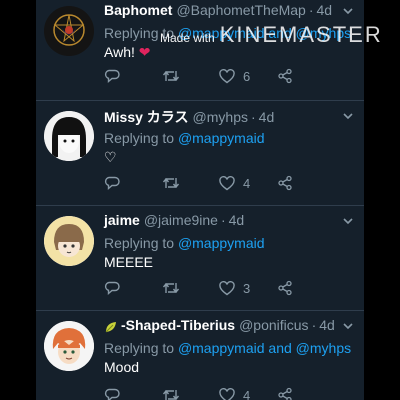 The image size is (400, 400). What do you see at coordinates (181, 220) in the screenshot?
I see `user-handle: @jaime9ine` at bounding box center [181, 220].